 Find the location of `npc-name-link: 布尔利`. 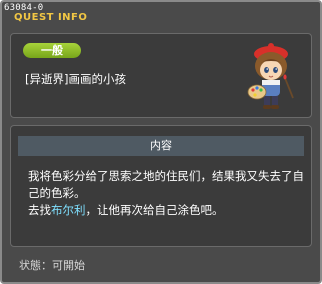

npc-name-link: 布尔利 is located at coordinates (68, 210).